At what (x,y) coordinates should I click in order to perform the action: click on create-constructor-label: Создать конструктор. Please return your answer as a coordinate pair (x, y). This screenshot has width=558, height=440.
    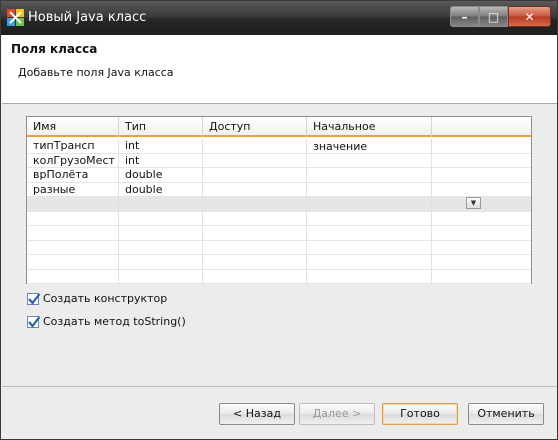
    Looking at the image, I should click on (105, 298).